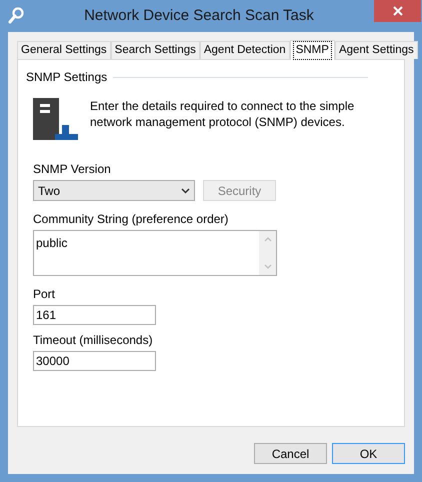 This screenshot has width=422, height=482. I want to click on search-icon, so click(16, 16).